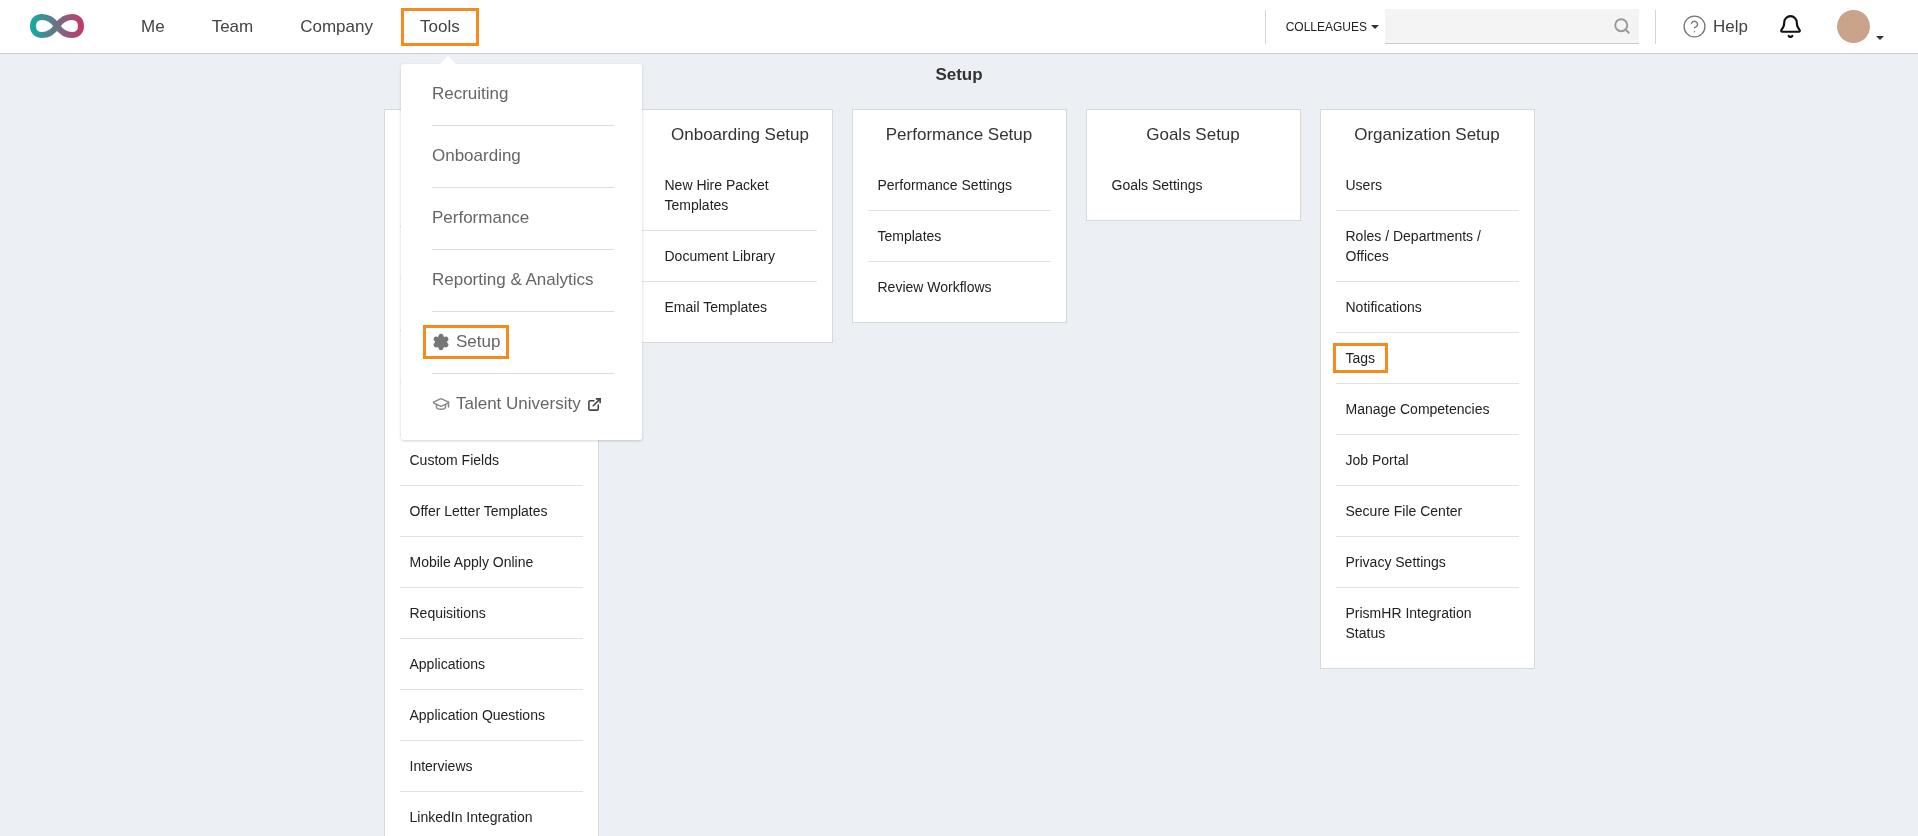  What do you see at coordinates (477, 715) in the screenshot?
I see `setup-link: Application Questions` at bounding box center [477, 715].